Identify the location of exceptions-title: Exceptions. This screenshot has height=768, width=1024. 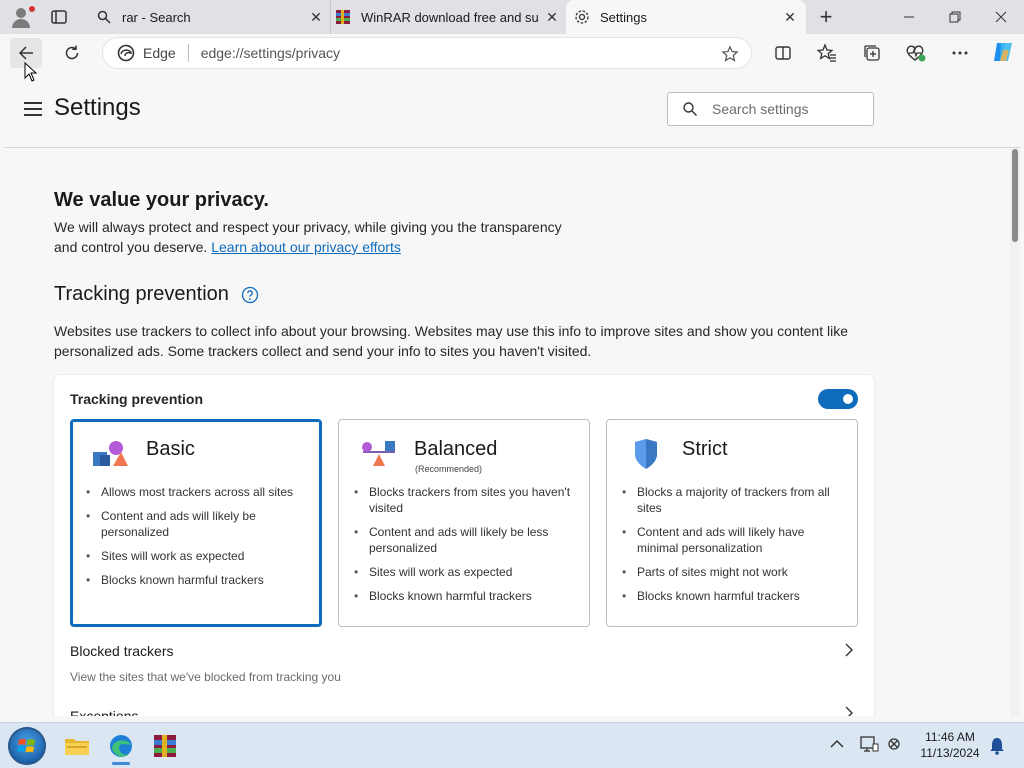
(104, 712).